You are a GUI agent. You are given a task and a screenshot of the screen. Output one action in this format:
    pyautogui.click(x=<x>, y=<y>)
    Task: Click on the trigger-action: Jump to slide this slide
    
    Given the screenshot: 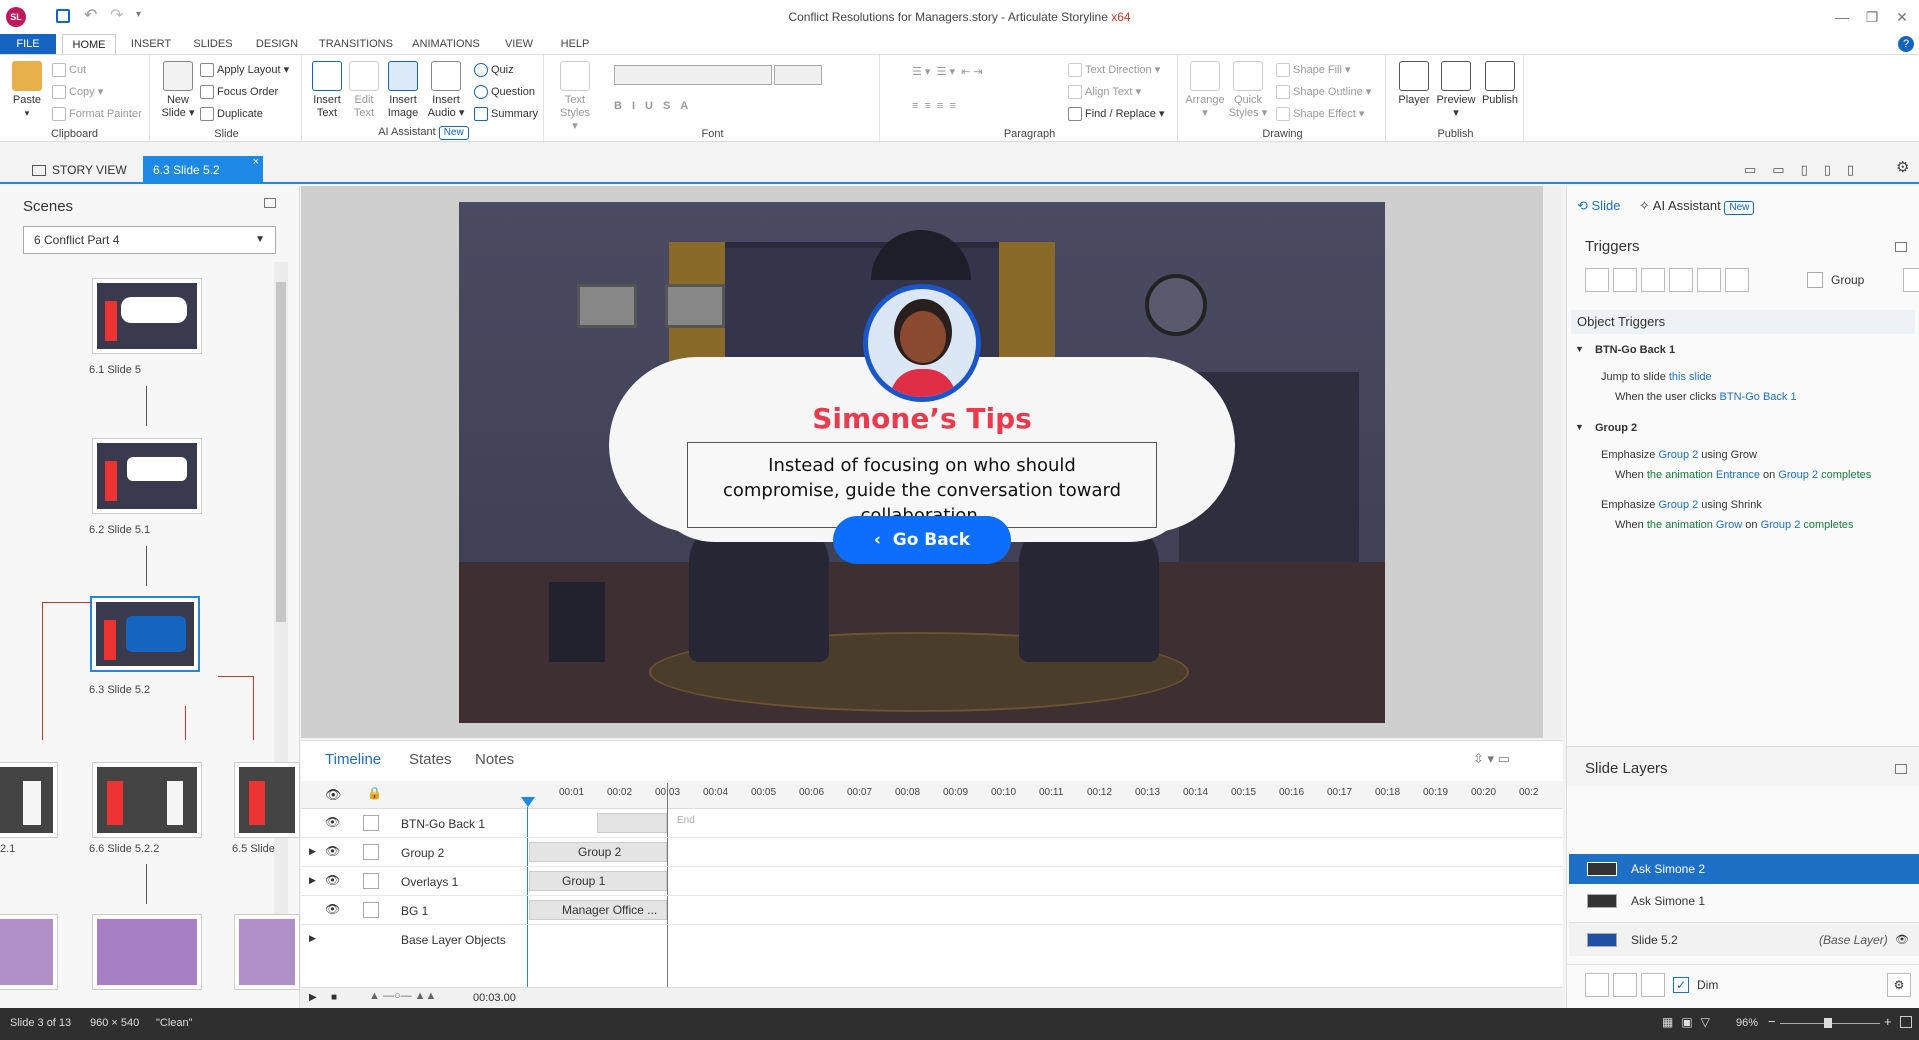 What is the action you would take?
    pyautogui.click(x=1656, y=377)
    